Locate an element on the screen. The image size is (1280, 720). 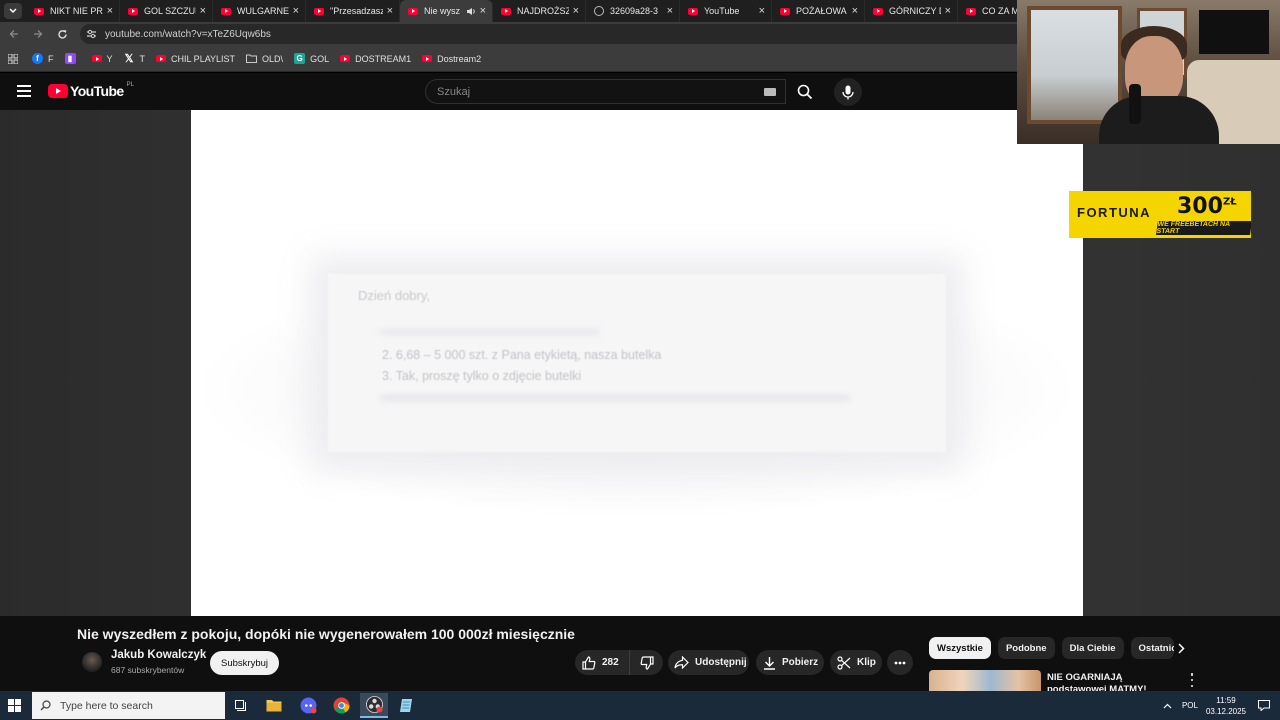
recommendation-title: NIE OGARNIAJĄ podstawowej MATMY! is located at coordinates (1112, 681).